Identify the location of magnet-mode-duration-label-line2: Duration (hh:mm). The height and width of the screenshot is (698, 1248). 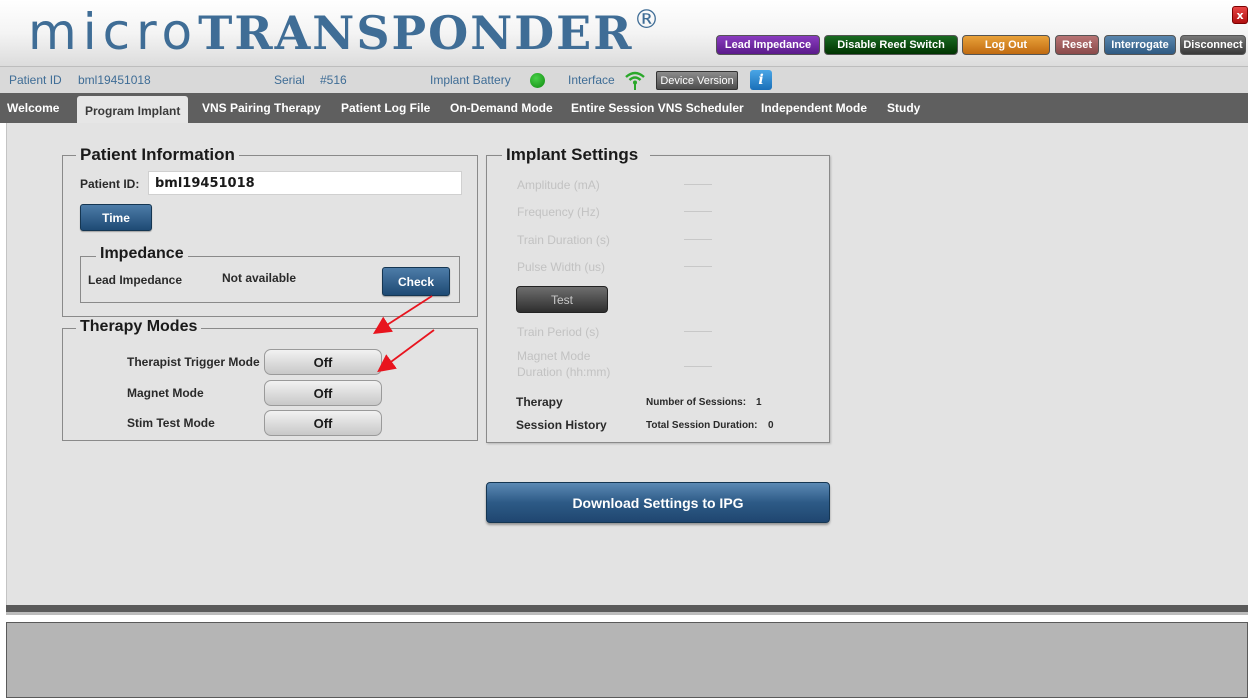
(564, 372).